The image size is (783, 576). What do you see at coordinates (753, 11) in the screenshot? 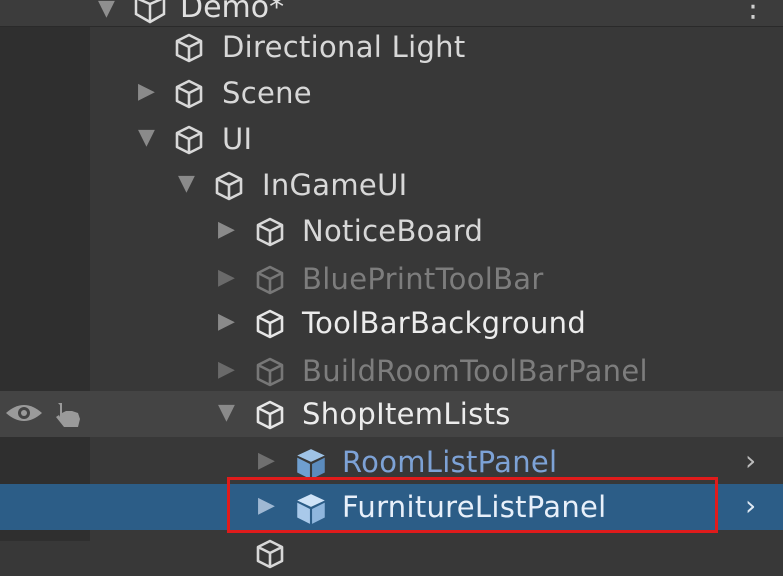
I see `more-options-icon: ⋮` at bounding box center [753, 11].